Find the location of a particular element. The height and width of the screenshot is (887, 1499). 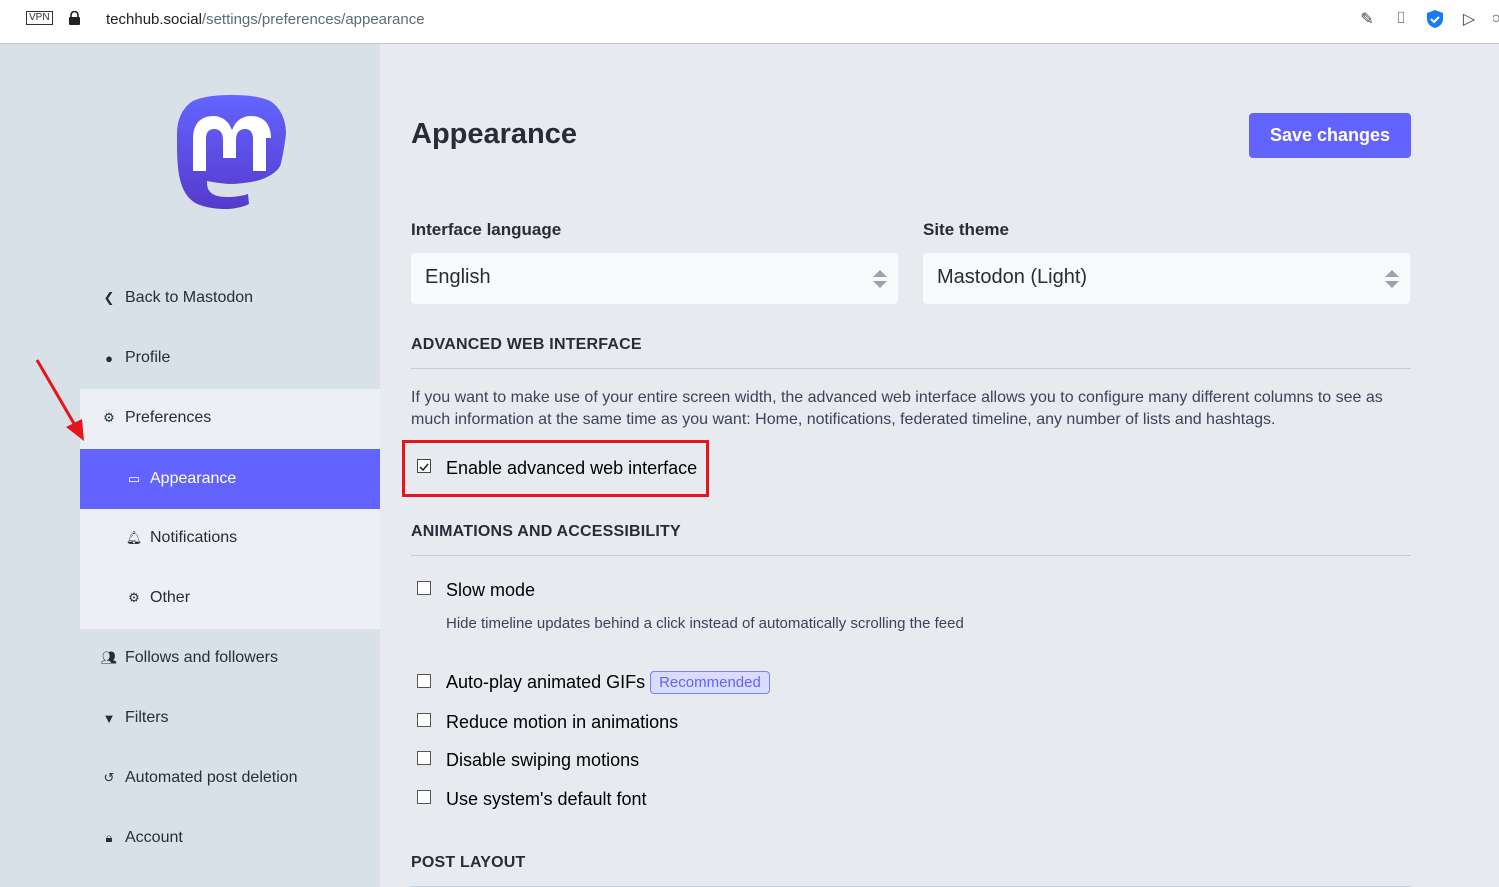

post-layout-heading: POST LAYOUT is located at coordinates (911, 870).